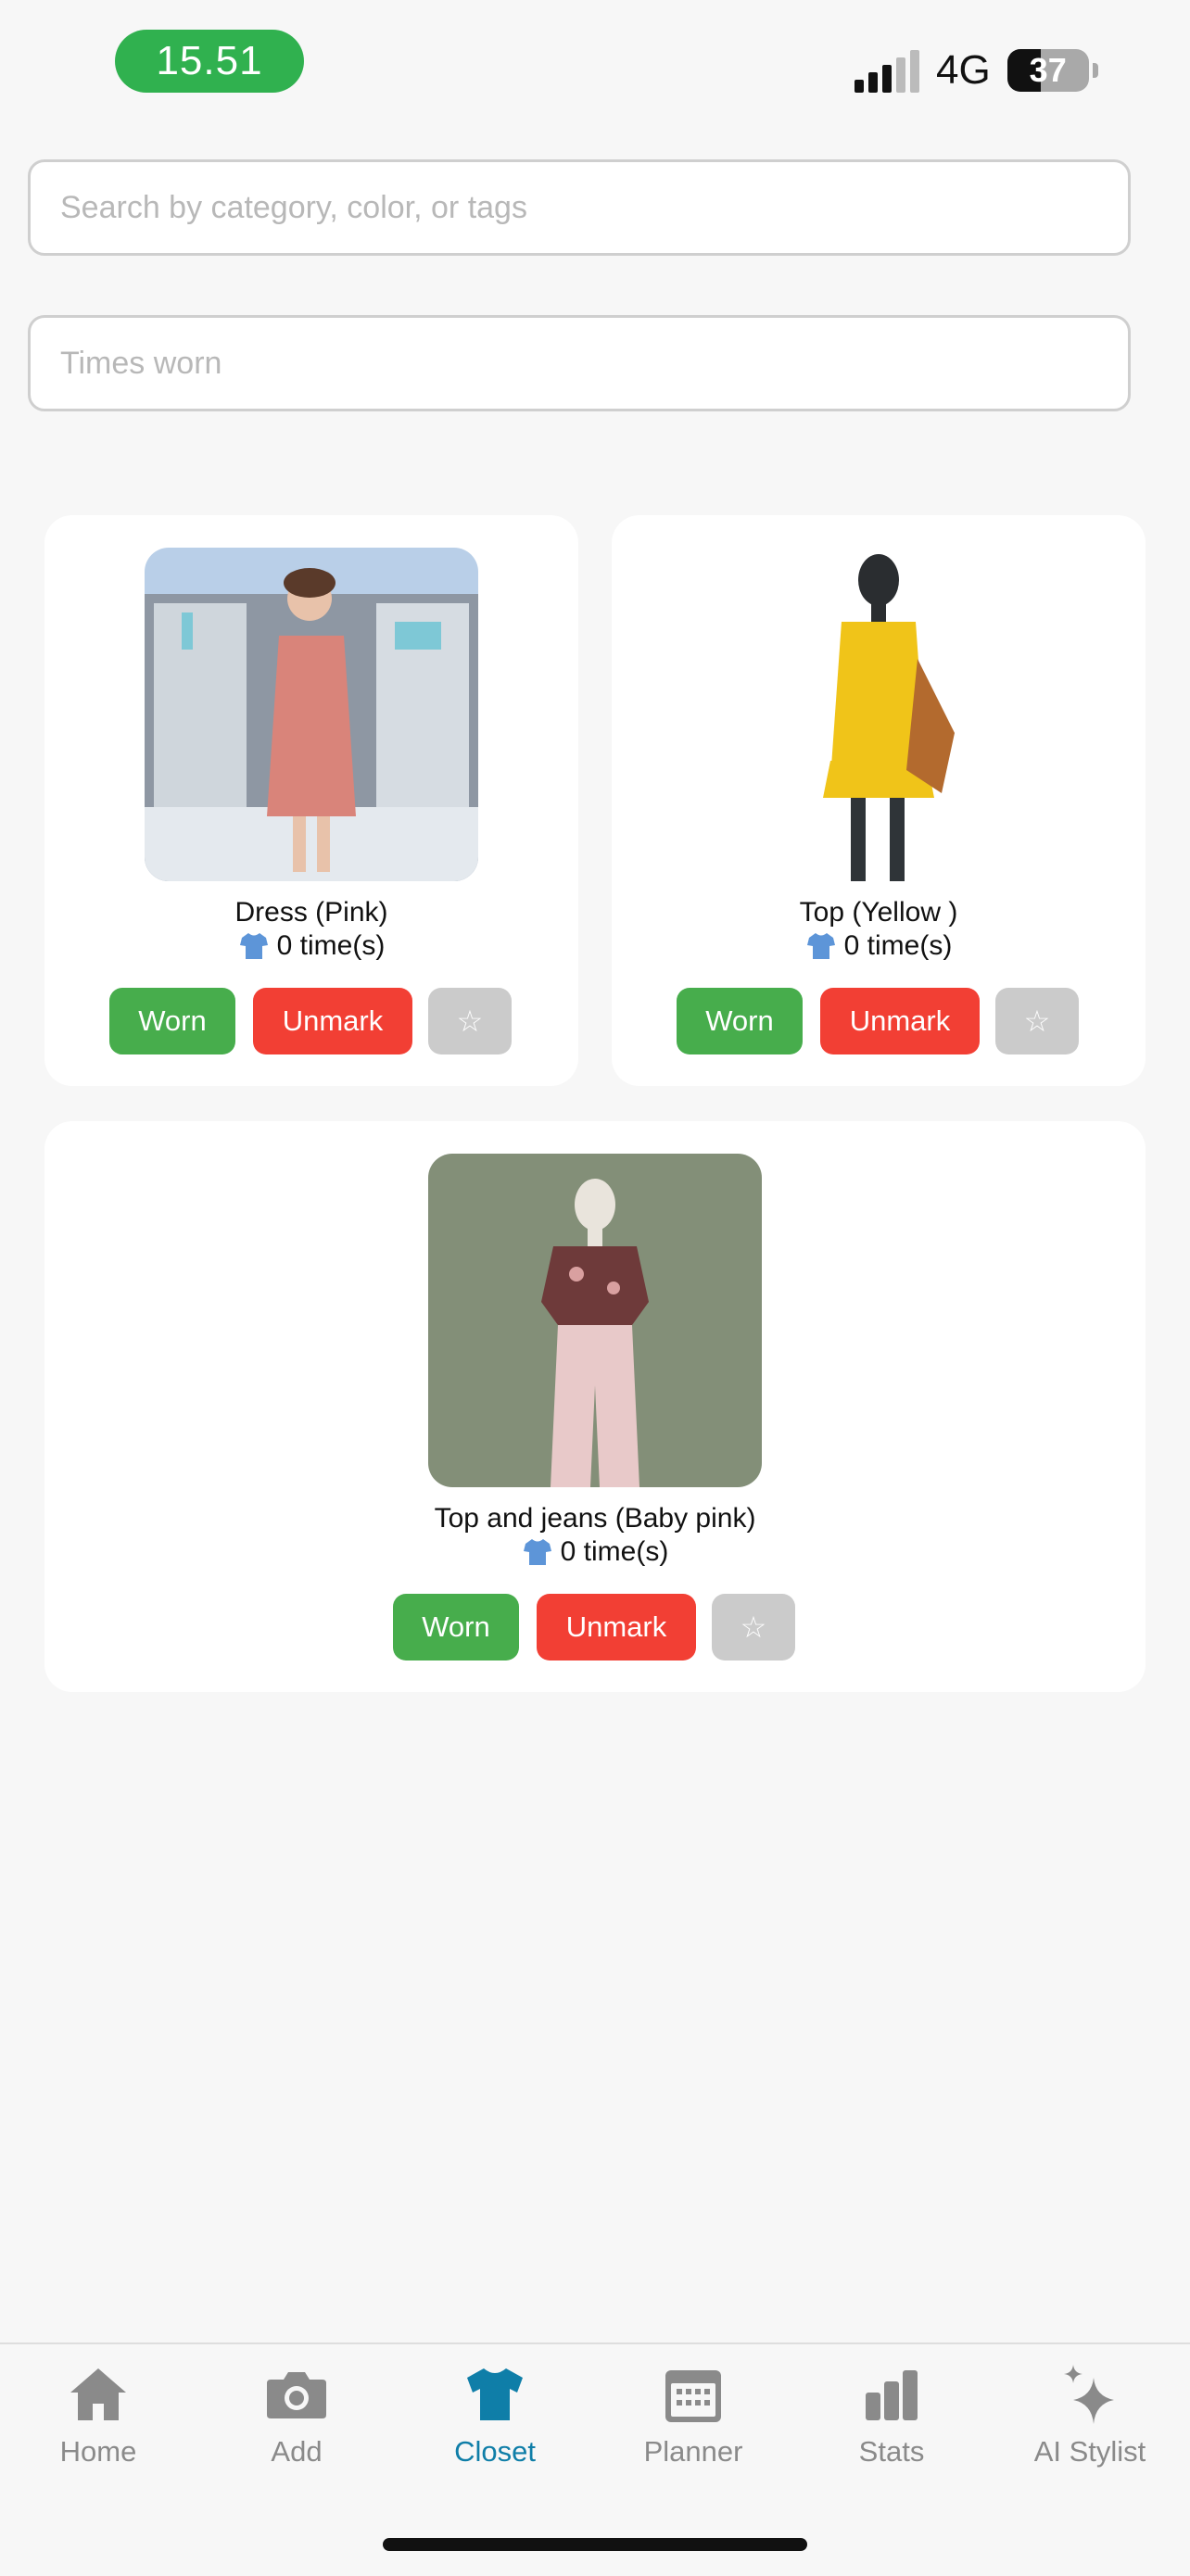 This screenshot has height=2576, width=1190. I want to click on tab-planner: Planner, so click(693, 2421).